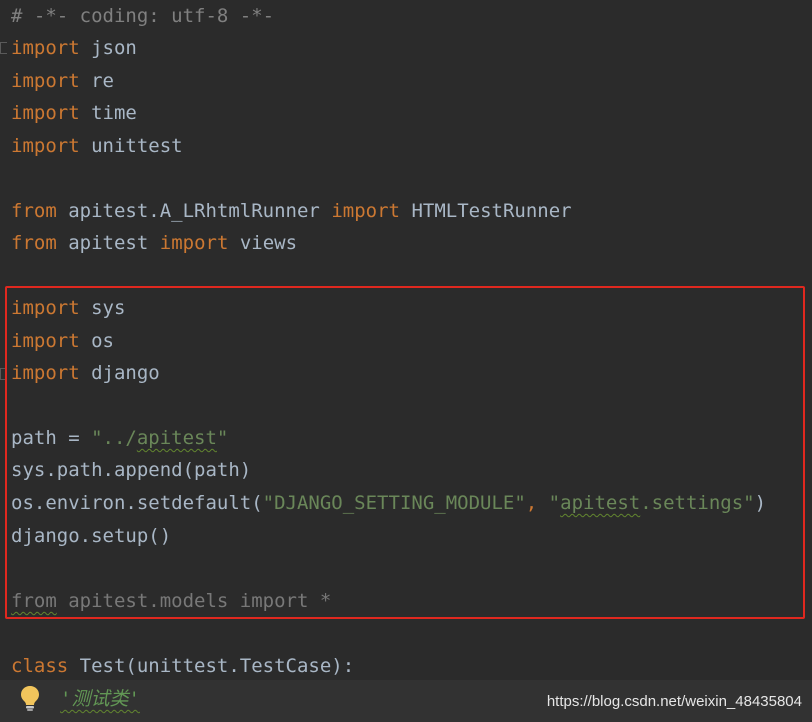  I want to click on identifier: HTMLTestRunner, so click(491, 211).